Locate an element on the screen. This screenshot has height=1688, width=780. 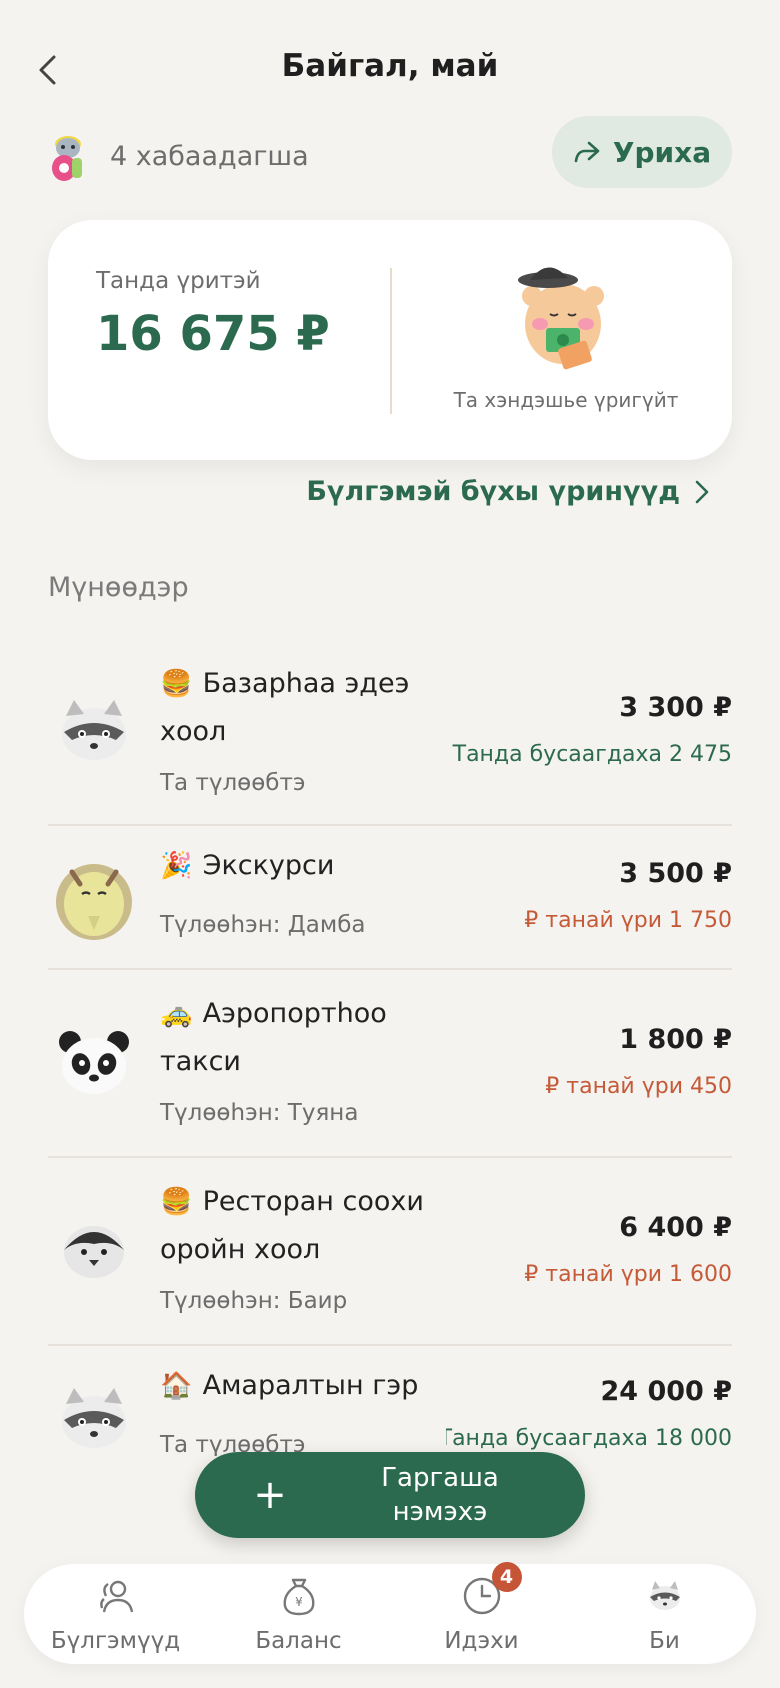
bear-mascot-icon is located at coordinates (561, 318).